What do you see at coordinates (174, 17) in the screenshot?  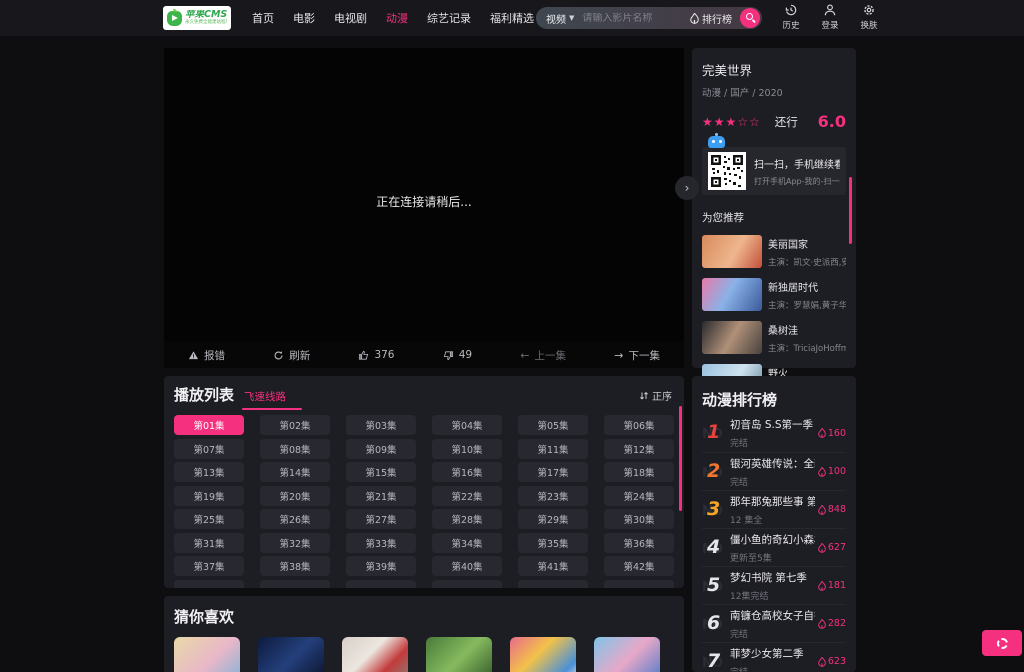 I see `apple-logo-icon` at bounding box center [174, 17].